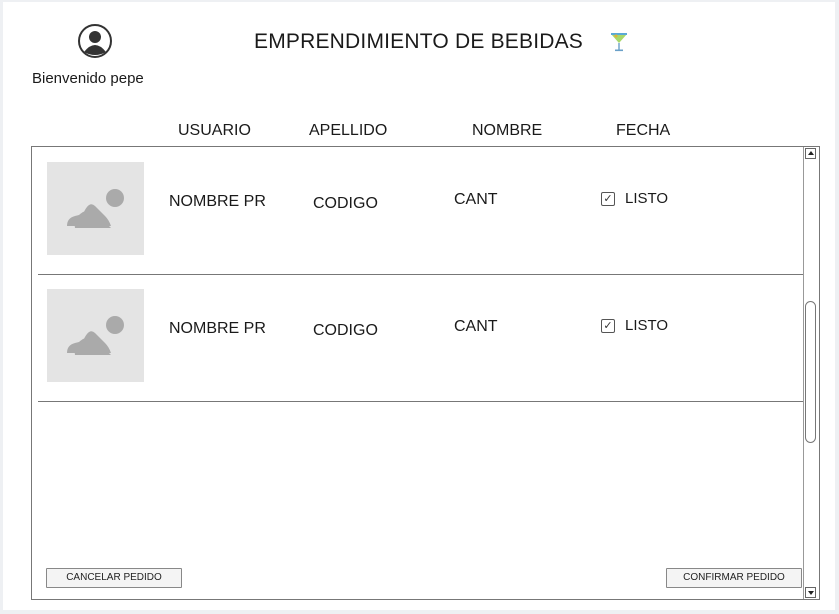 The image size is (839, 614). What do you see at coordinates (507, 130) in the screenshot?
I see `column-header-nombre: NOMBRE` at bounding box center [507, 130].